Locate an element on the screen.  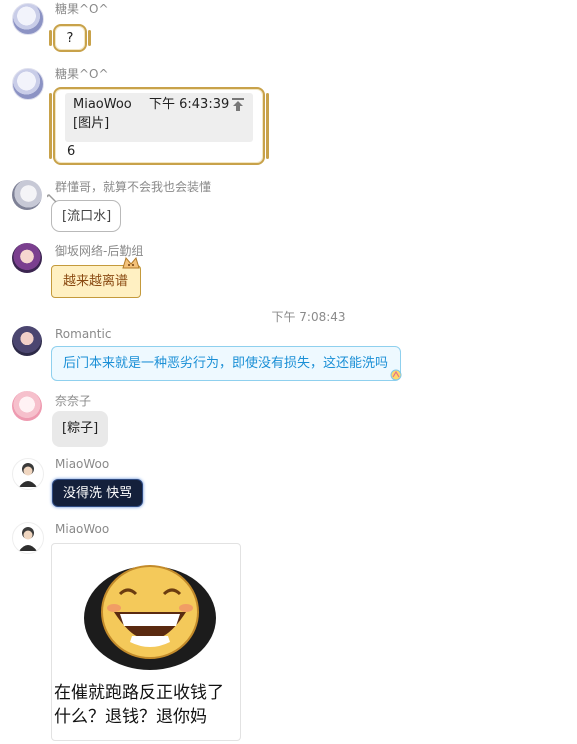
meme-caption-line-1: 在催就跑路反正收钱了 is located at coordinates (139, 693).